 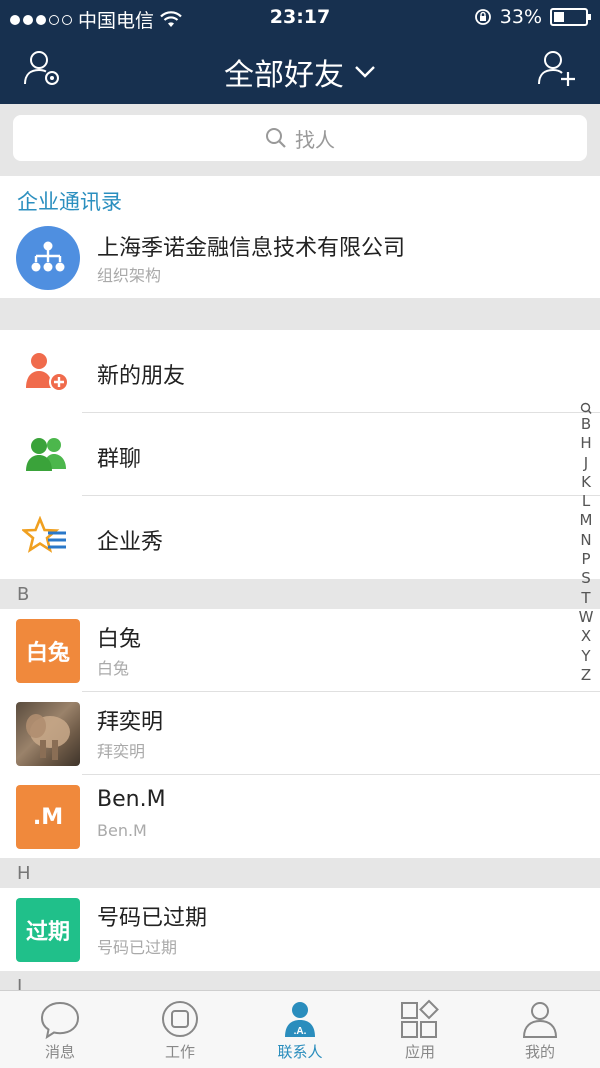 I want to click on feature-label: 新的朋友, so click(x=141, y=376).